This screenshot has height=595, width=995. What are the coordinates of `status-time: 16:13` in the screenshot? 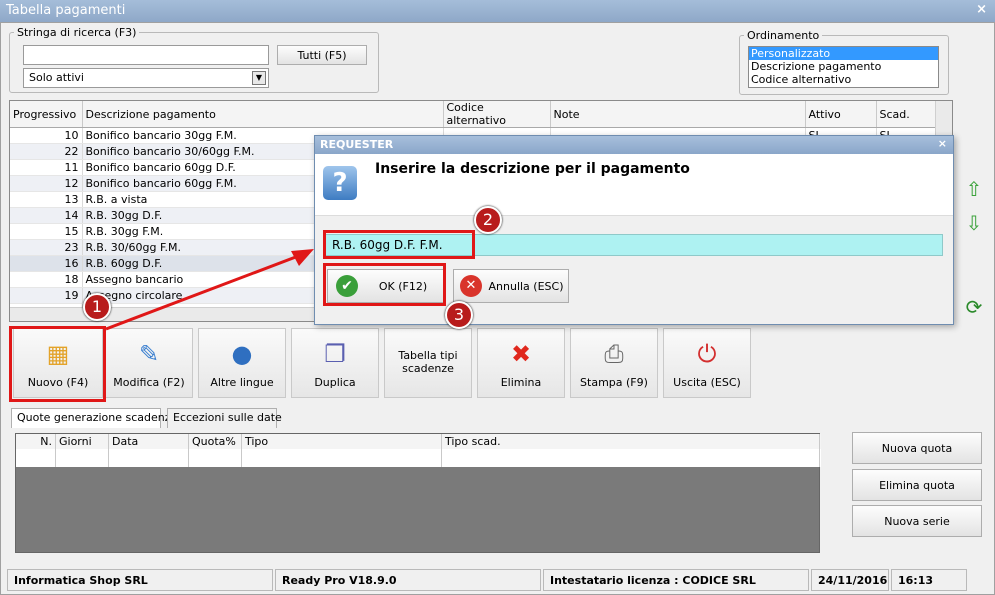 It's located at (929, 580).